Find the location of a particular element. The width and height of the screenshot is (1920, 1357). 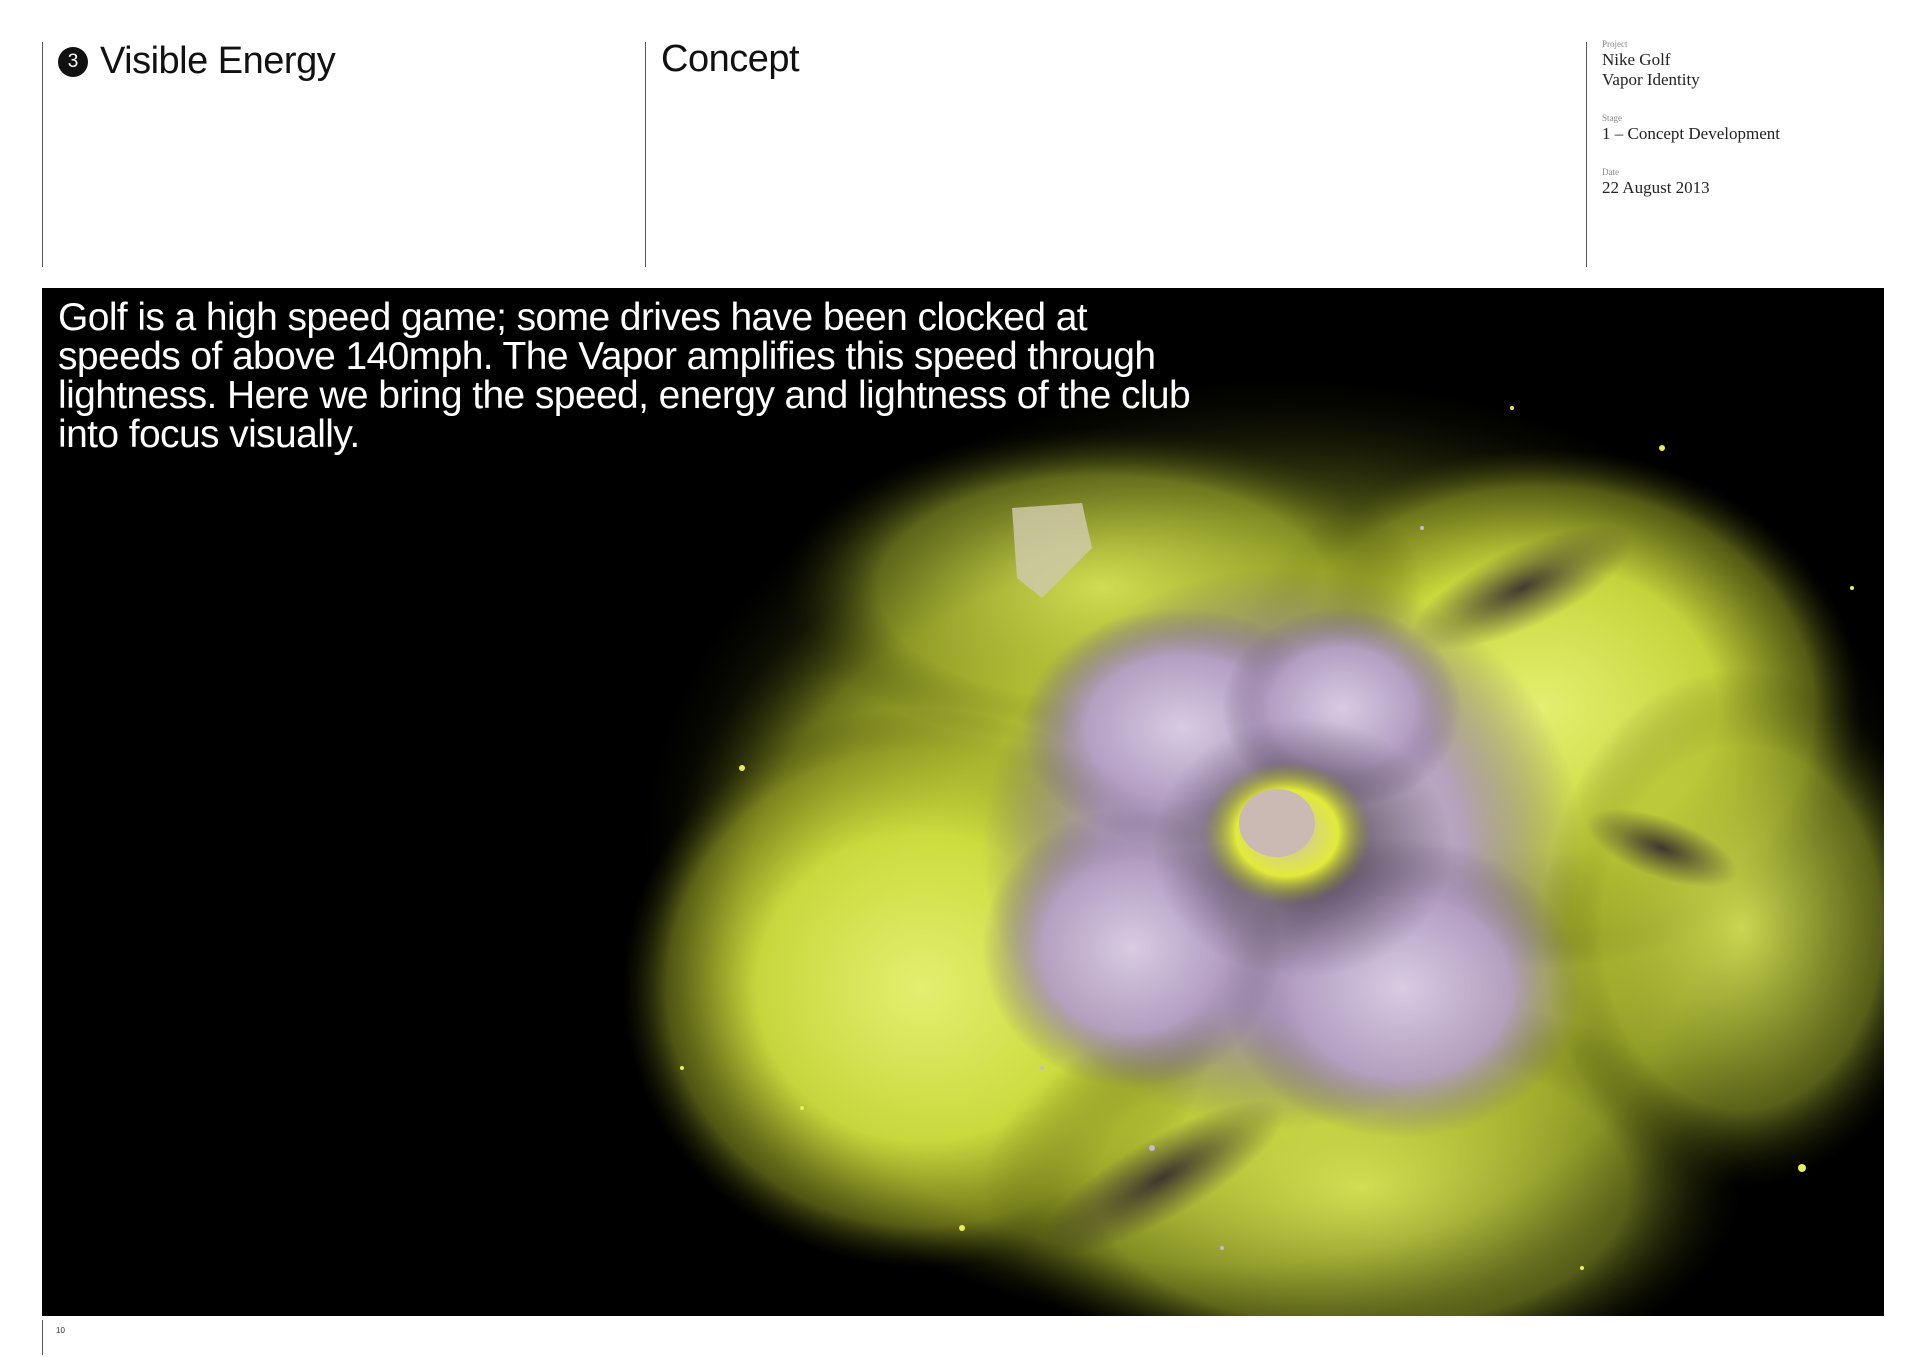

section-number-badge: 3 is located at coordinates (73, 61).